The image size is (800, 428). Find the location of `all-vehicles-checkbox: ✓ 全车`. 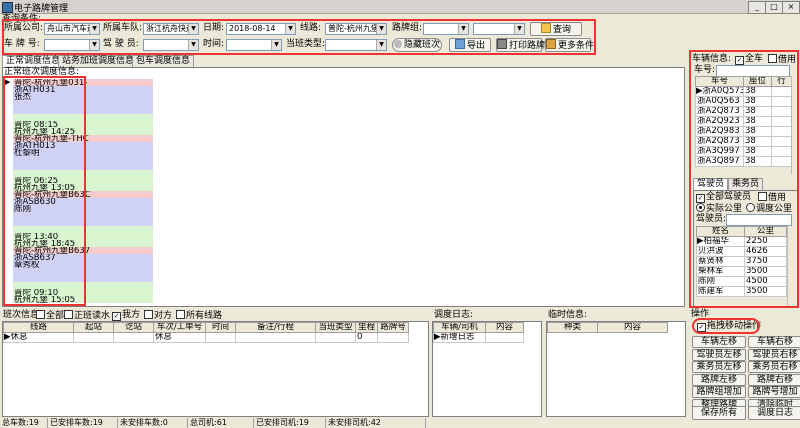

all-vehicles-checkbox: ✓ 全车 is located at coordinates (749, 59).